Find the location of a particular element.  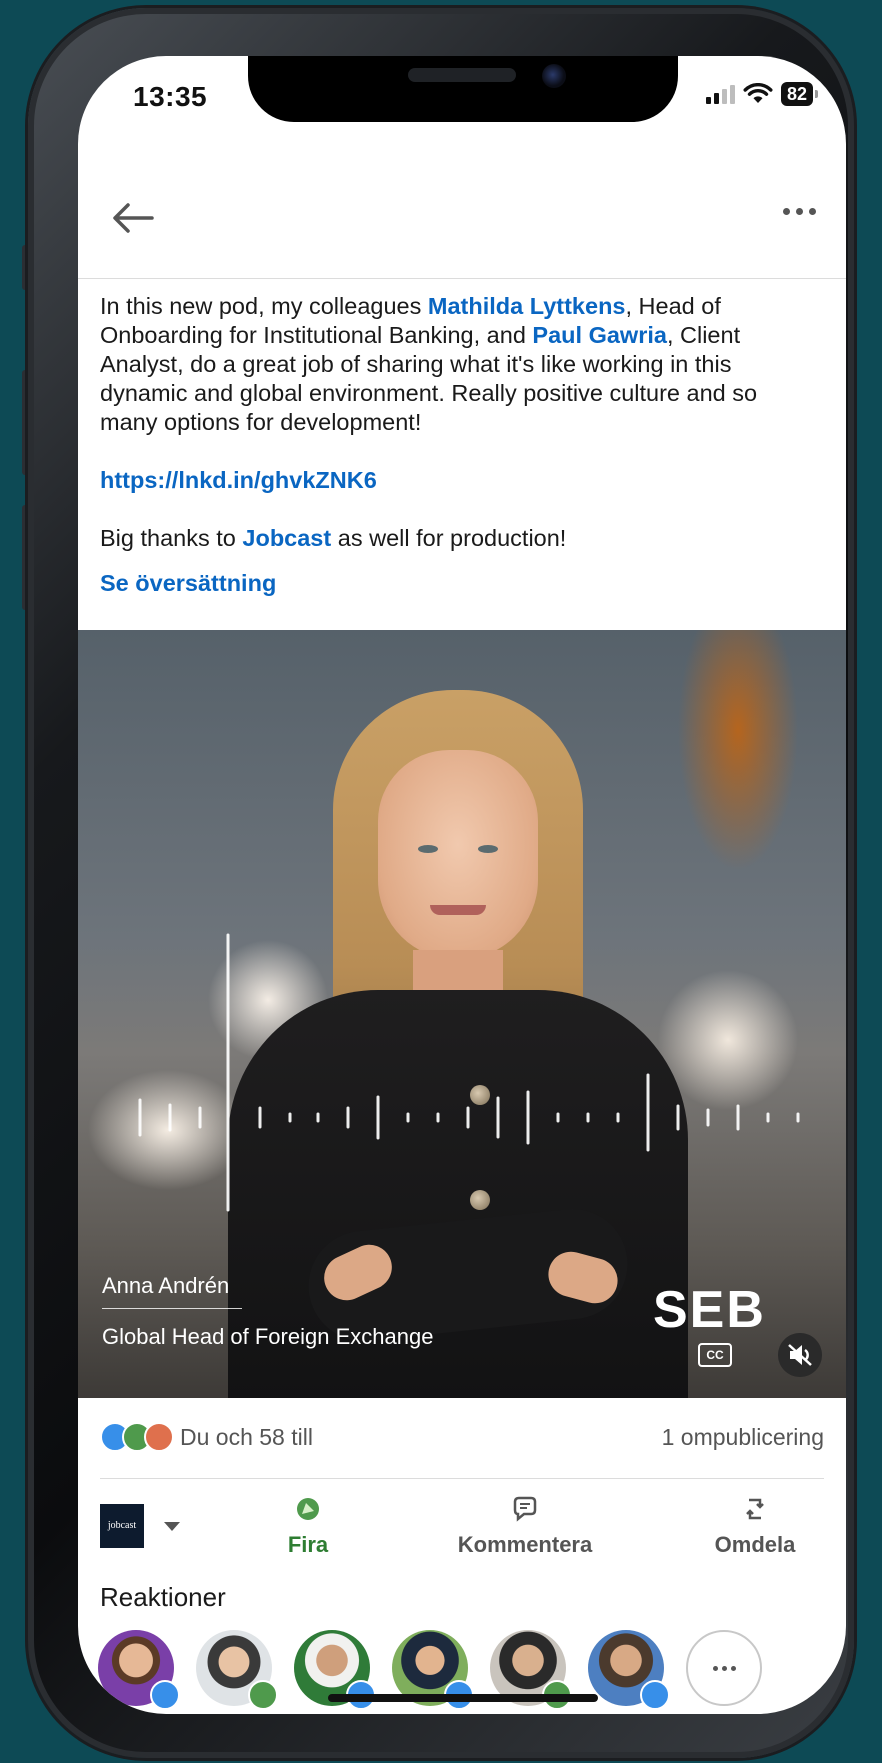

earpiece-speaker is located at coordinates (462, 75).